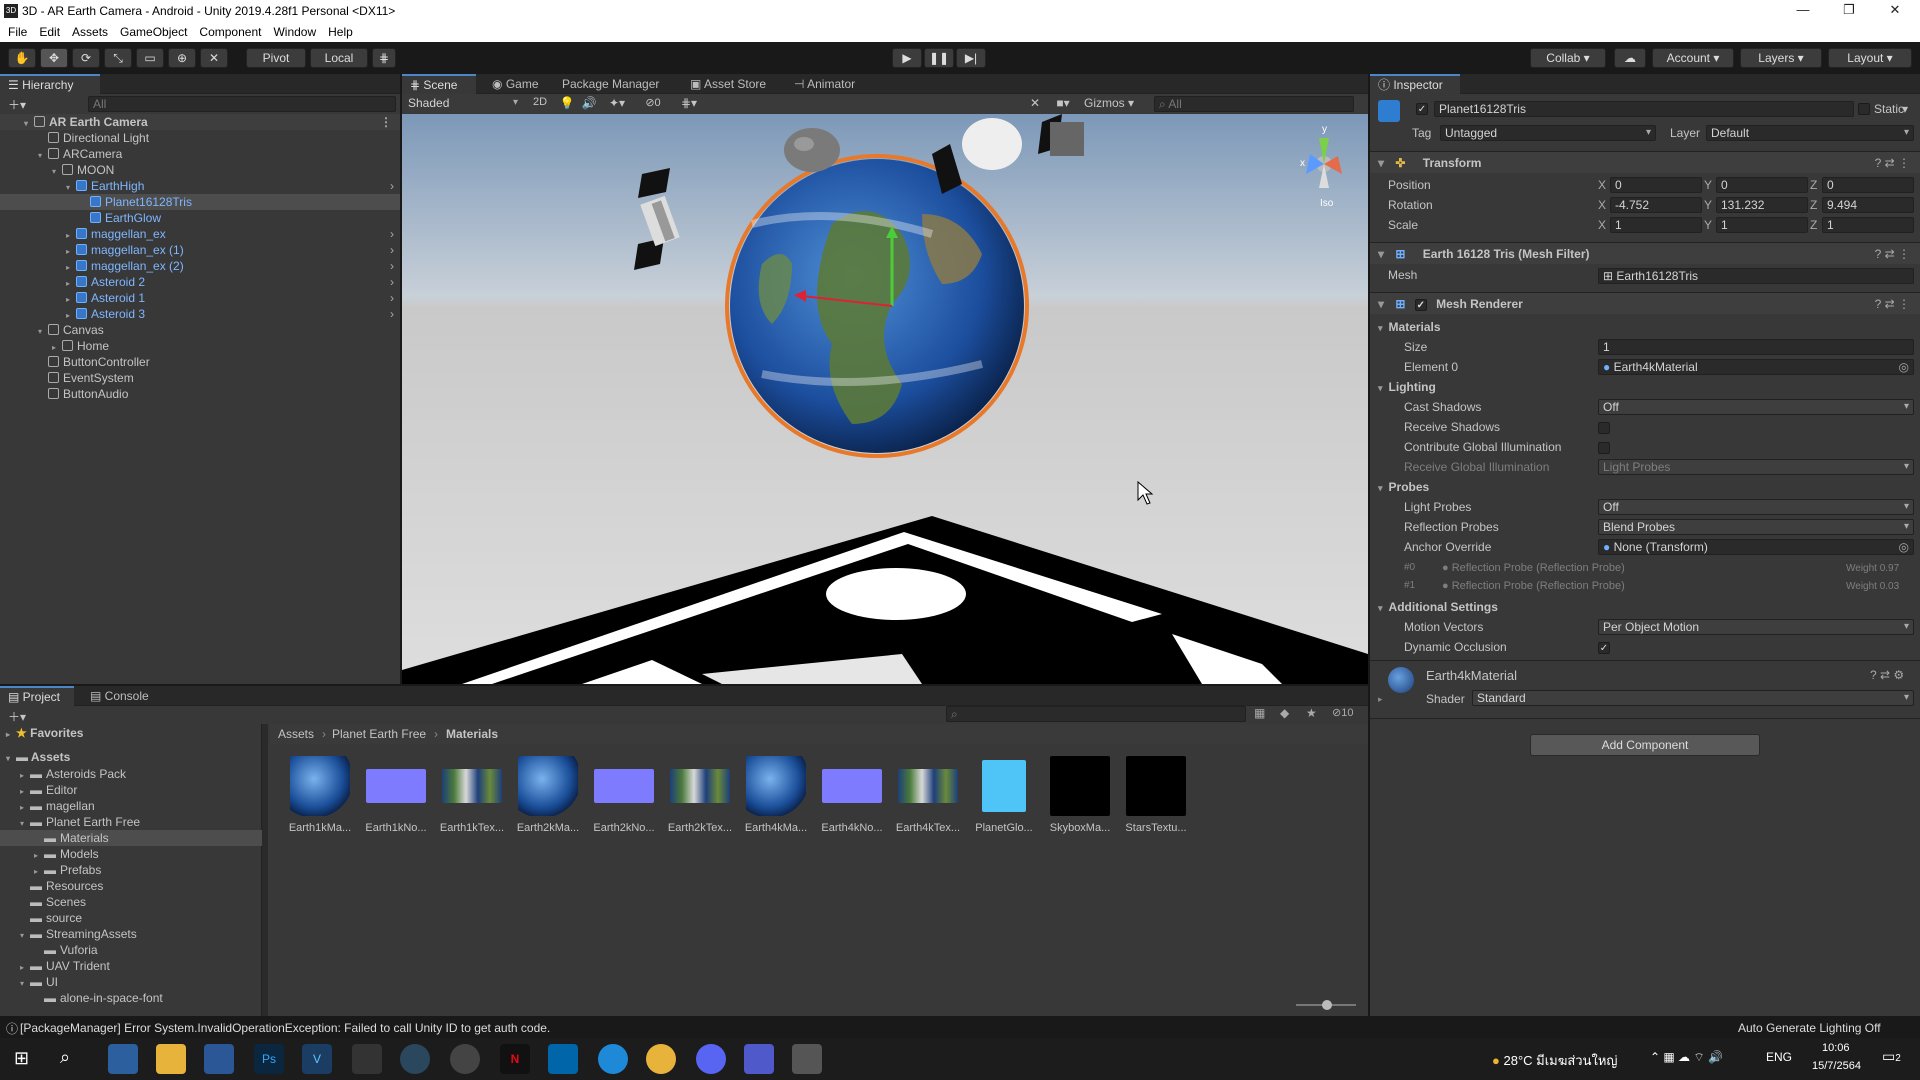 Image resolution: width=1920 pixels, height=1080 pixels. What do you see at coordinates (21, 1058) in the screenshot?
I see `start-icon: ⊞` at bounding box center [21, 1058].